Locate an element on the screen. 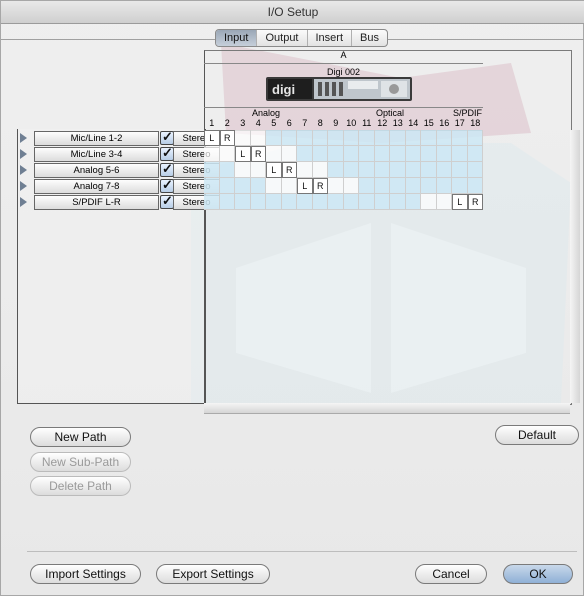  export-settings-button: Export Settings is located at coordinates (213, 574).